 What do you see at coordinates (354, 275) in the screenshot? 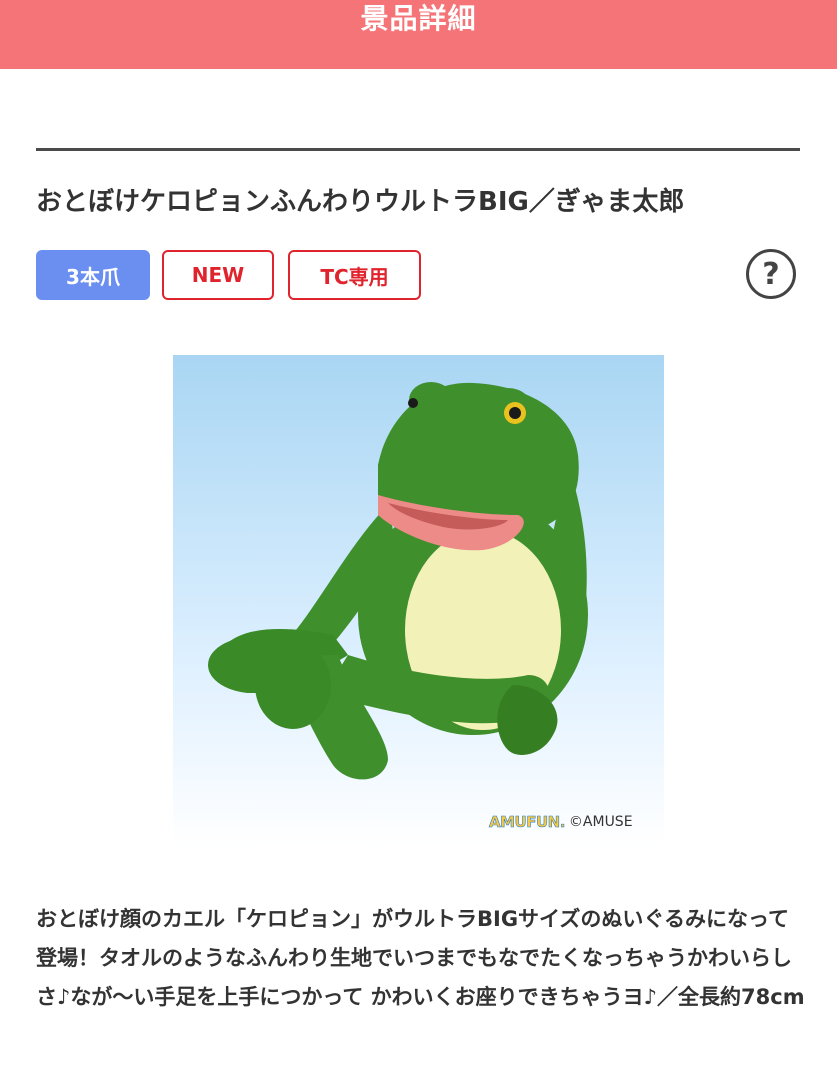
I see `tag-tc-only: TC専用` at bounding box center [354, 275].